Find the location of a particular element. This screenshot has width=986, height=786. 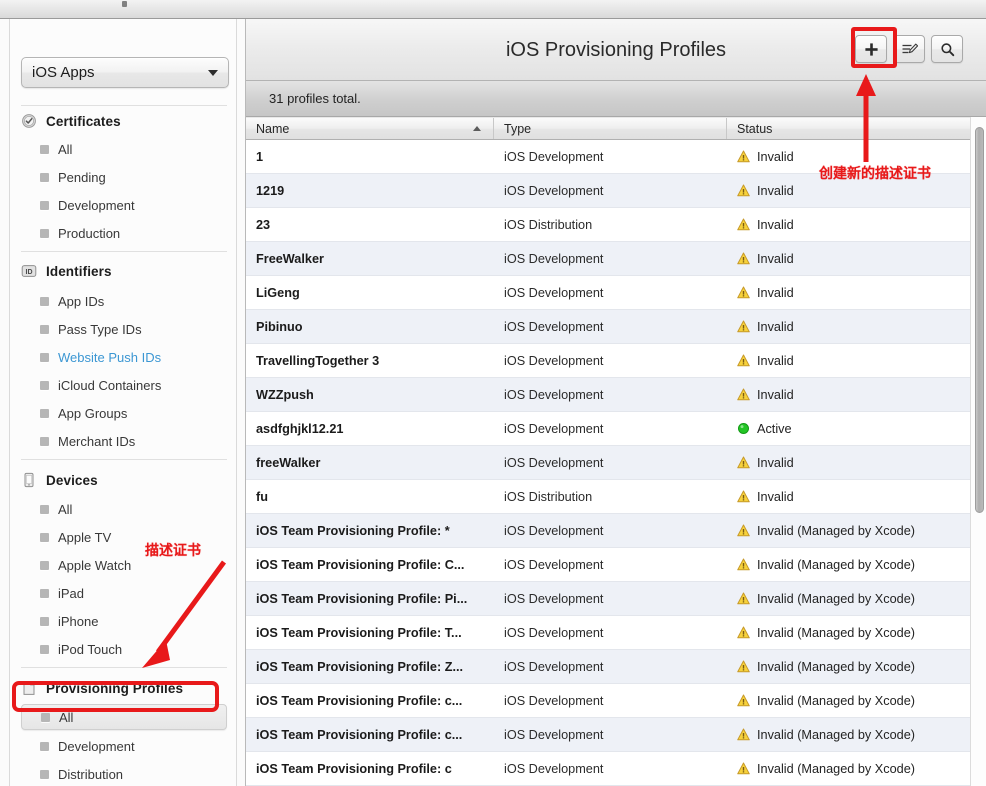

cell-name: fu is located at coordinates (262, 496).